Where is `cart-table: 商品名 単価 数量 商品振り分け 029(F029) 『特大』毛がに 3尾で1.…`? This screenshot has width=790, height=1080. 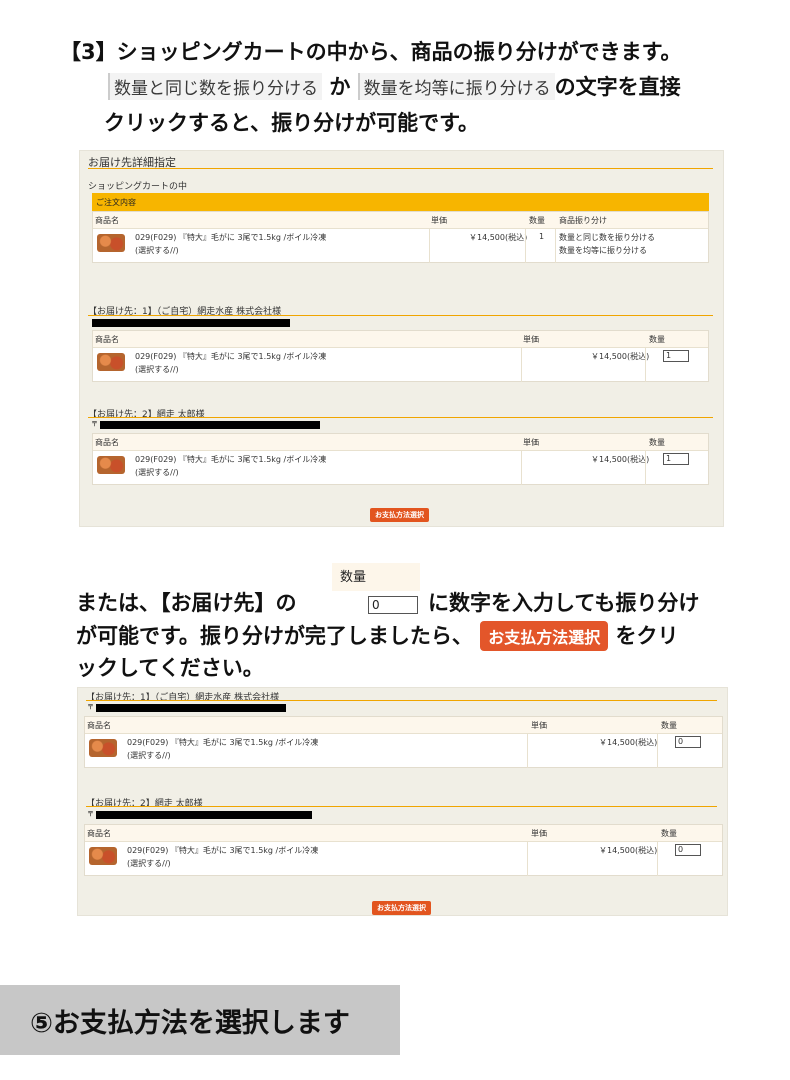 cart-table: 商品名 単価 数量 商品振り分け 029(F029) 『特大』毛がに 3尾で1.… is located at coordinates (400, 237).